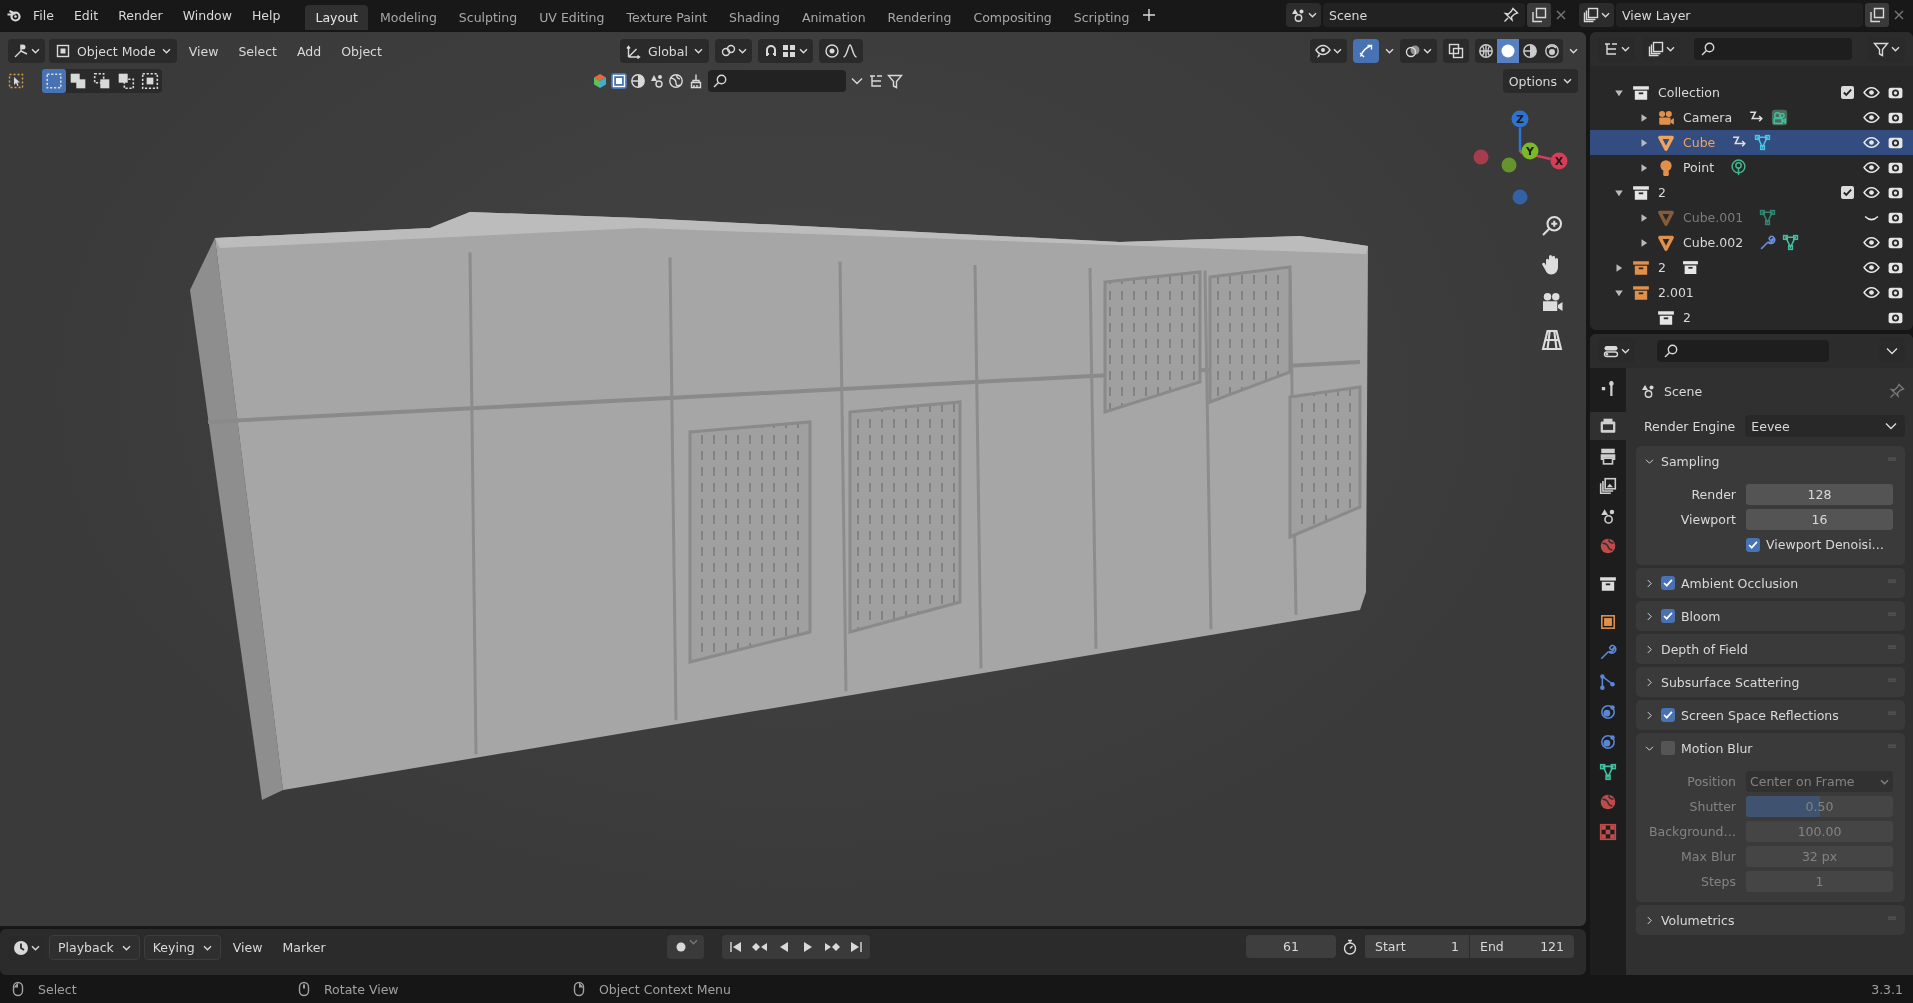 The width and height of the screenshot is (1913, 1003). What do you see at coordinates (266, 15) in the screenshot?
I see `menu-item: Help` at bounding box center [266, 15].